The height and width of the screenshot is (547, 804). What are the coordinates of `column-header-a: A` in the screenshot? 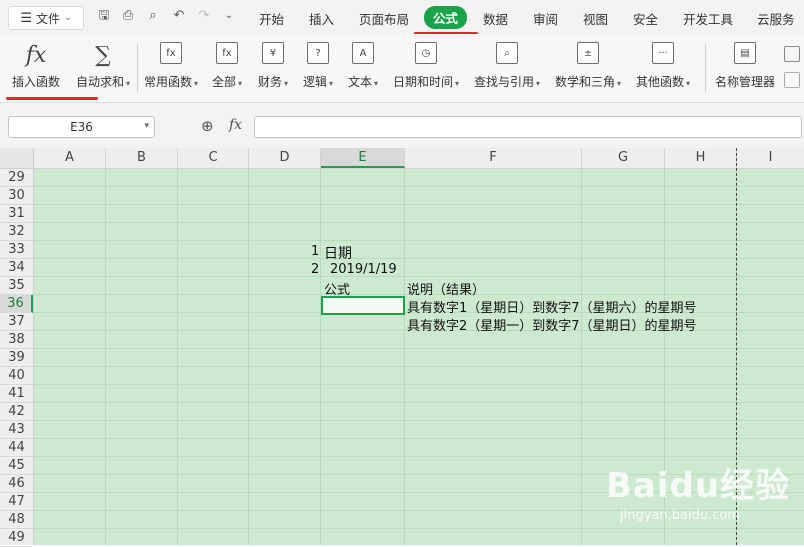 It's located at (70, 158).